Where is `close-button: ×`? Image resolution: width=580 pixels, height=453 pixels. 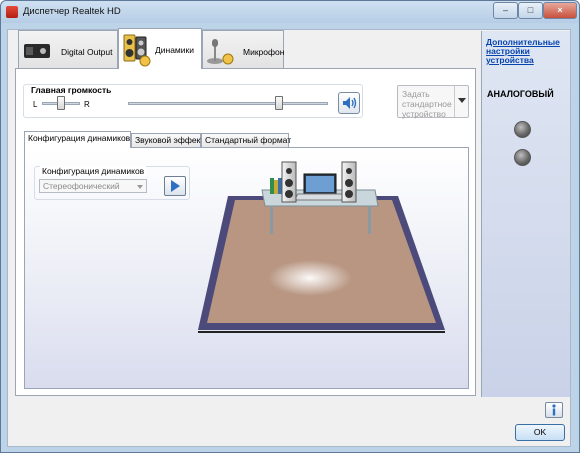
close-button: × is located at coordinates (560, 10).